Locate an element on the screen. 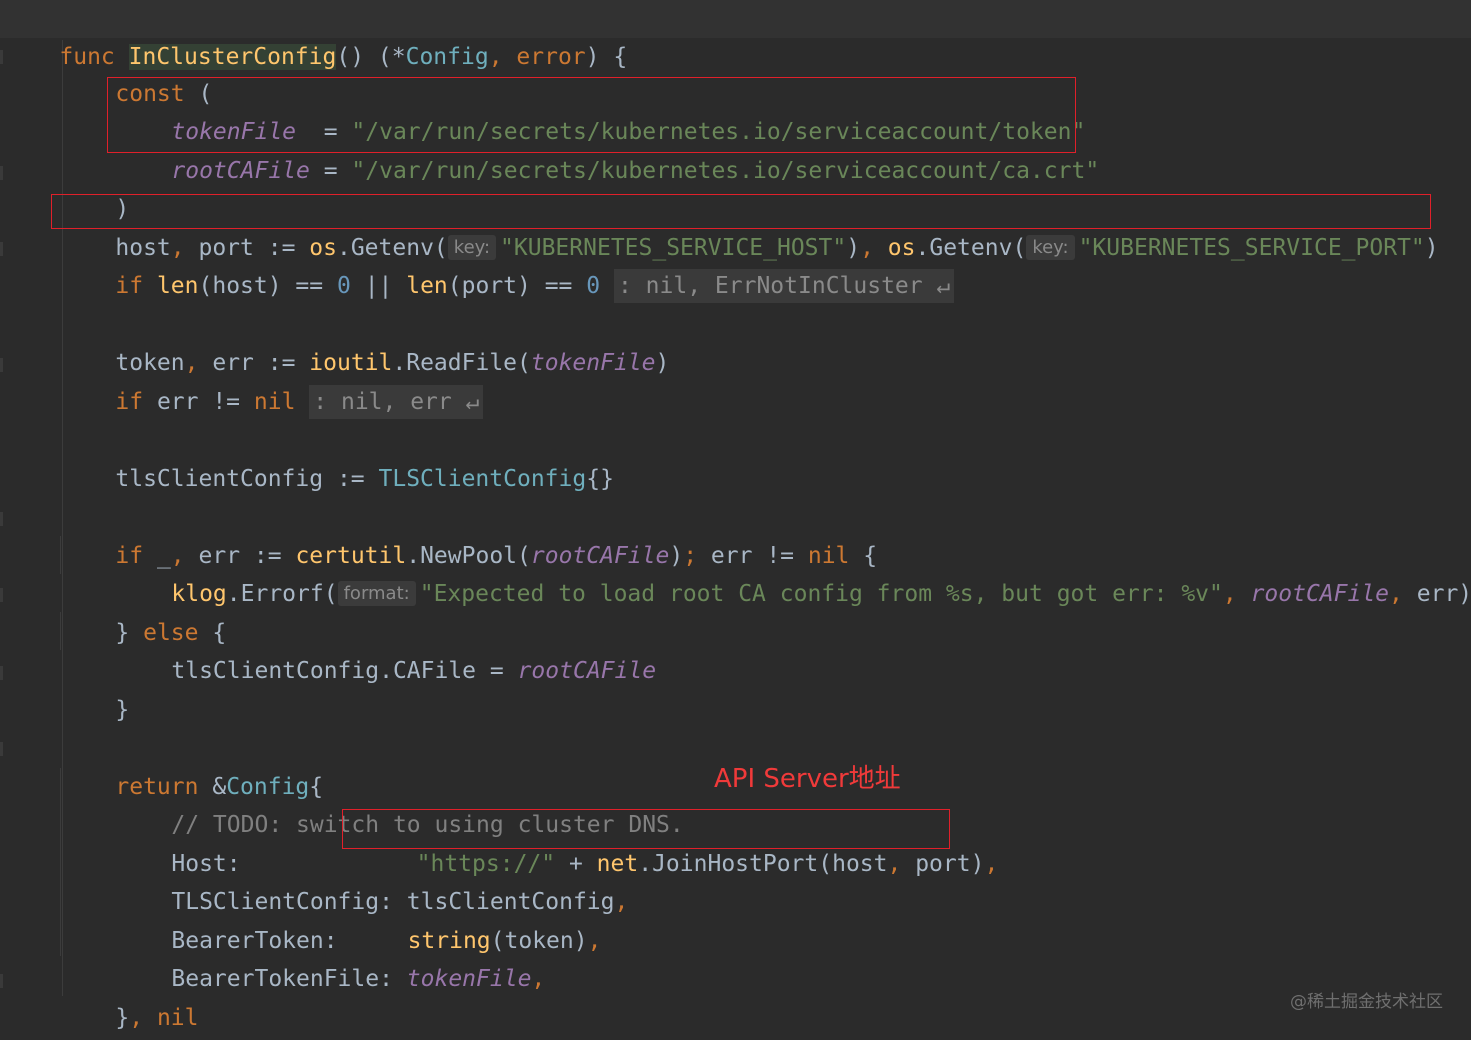 The width and height of the screenshot is (1471, 1040). return-type-config: Config is located at coordinates (447, 57).